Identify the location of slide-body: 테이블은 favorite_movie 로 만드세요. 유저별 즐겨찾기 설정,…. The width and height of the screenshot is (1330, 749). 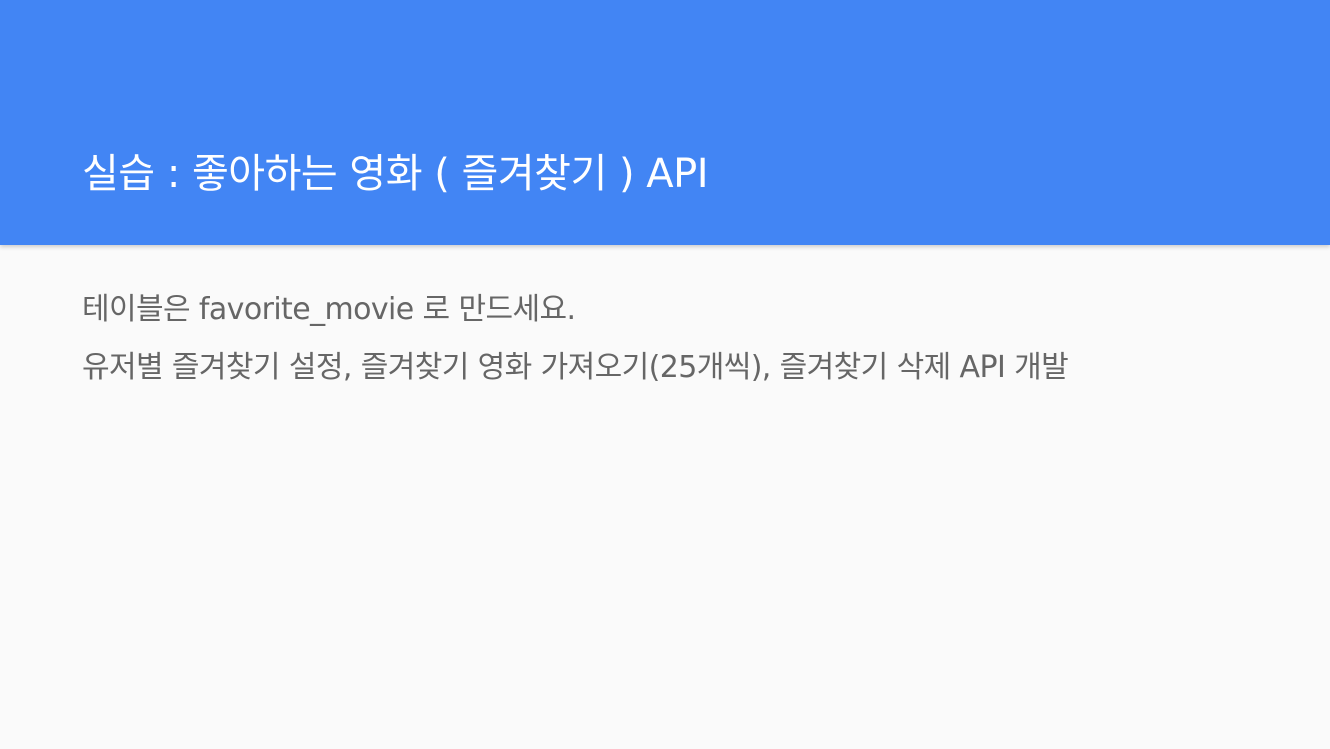
(657, 350).